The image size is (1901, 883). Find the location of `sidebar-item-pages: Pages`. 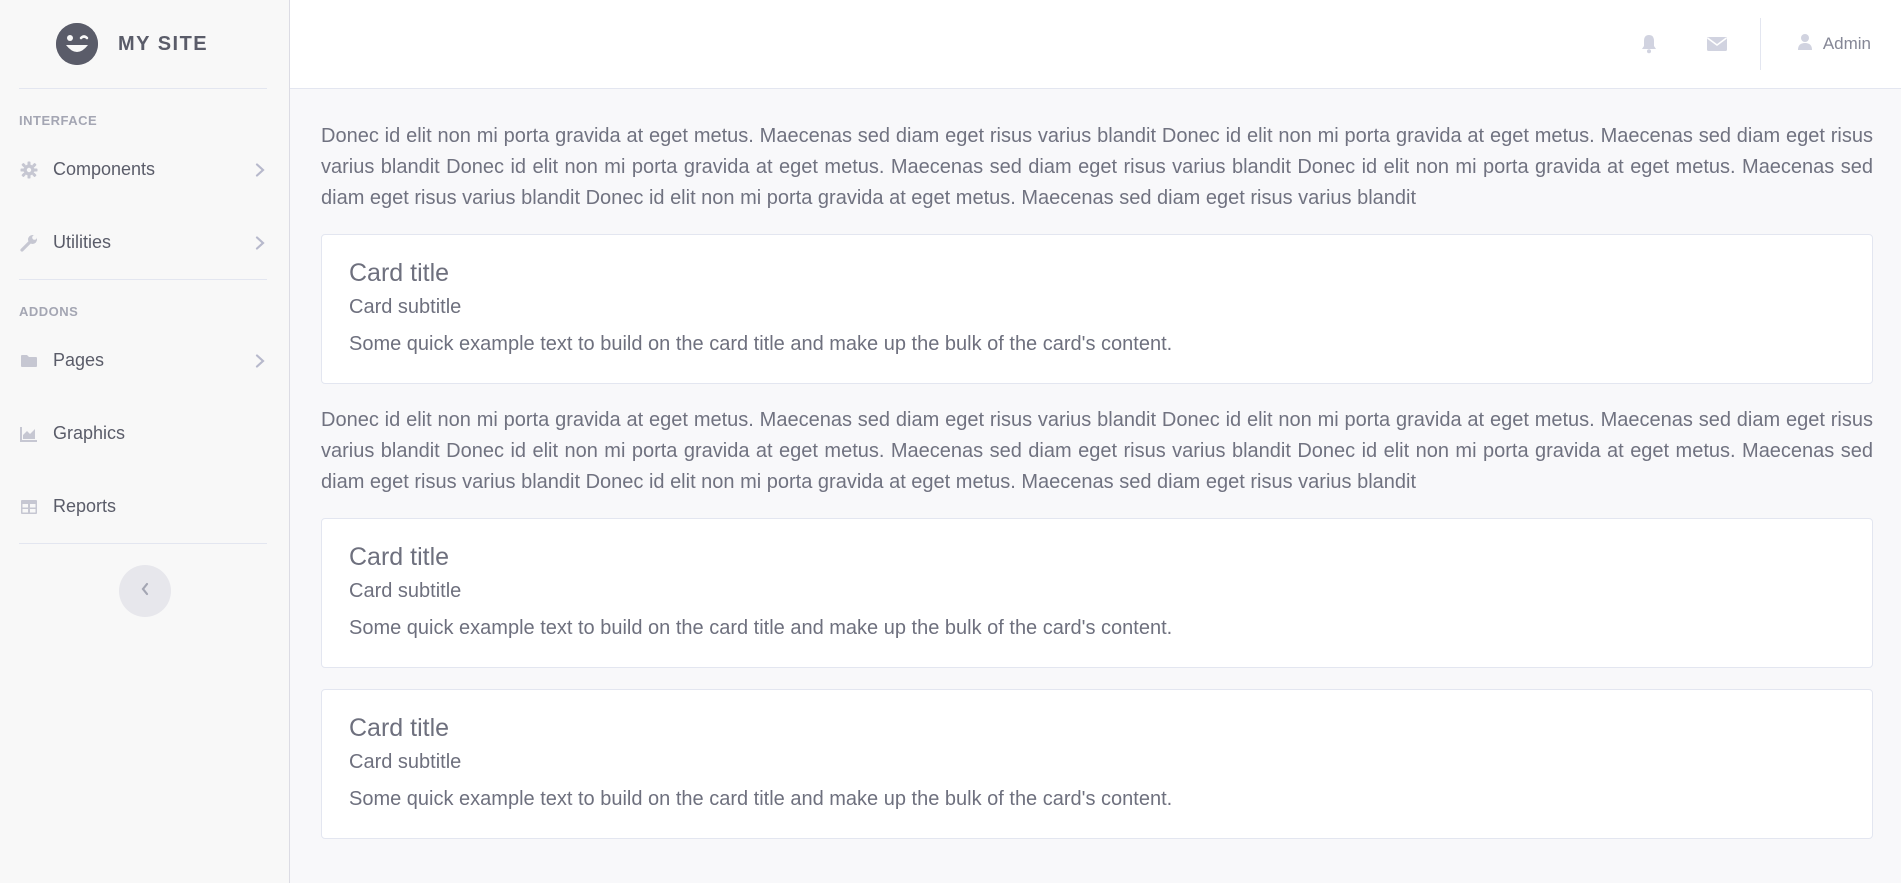

sidebar-item-pages: Pages is located at coordinates (144, 360).